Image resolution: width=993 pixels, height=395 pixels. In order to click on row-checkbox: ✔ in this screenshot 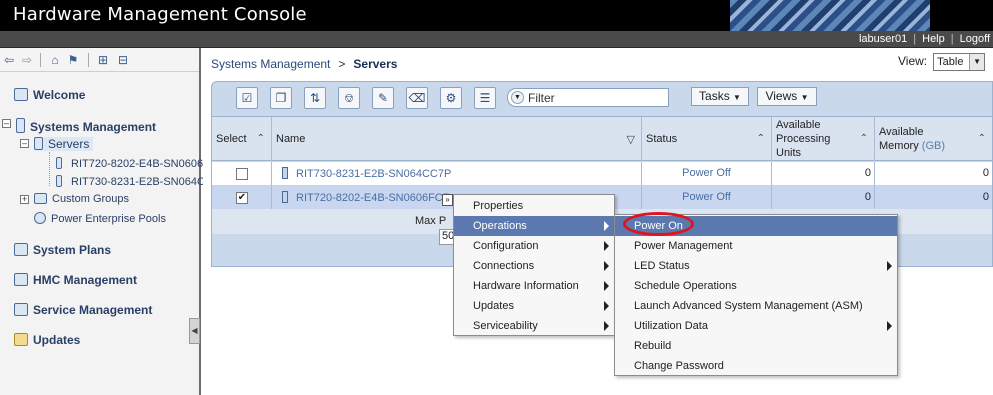, I will do `click(242, 198)`.